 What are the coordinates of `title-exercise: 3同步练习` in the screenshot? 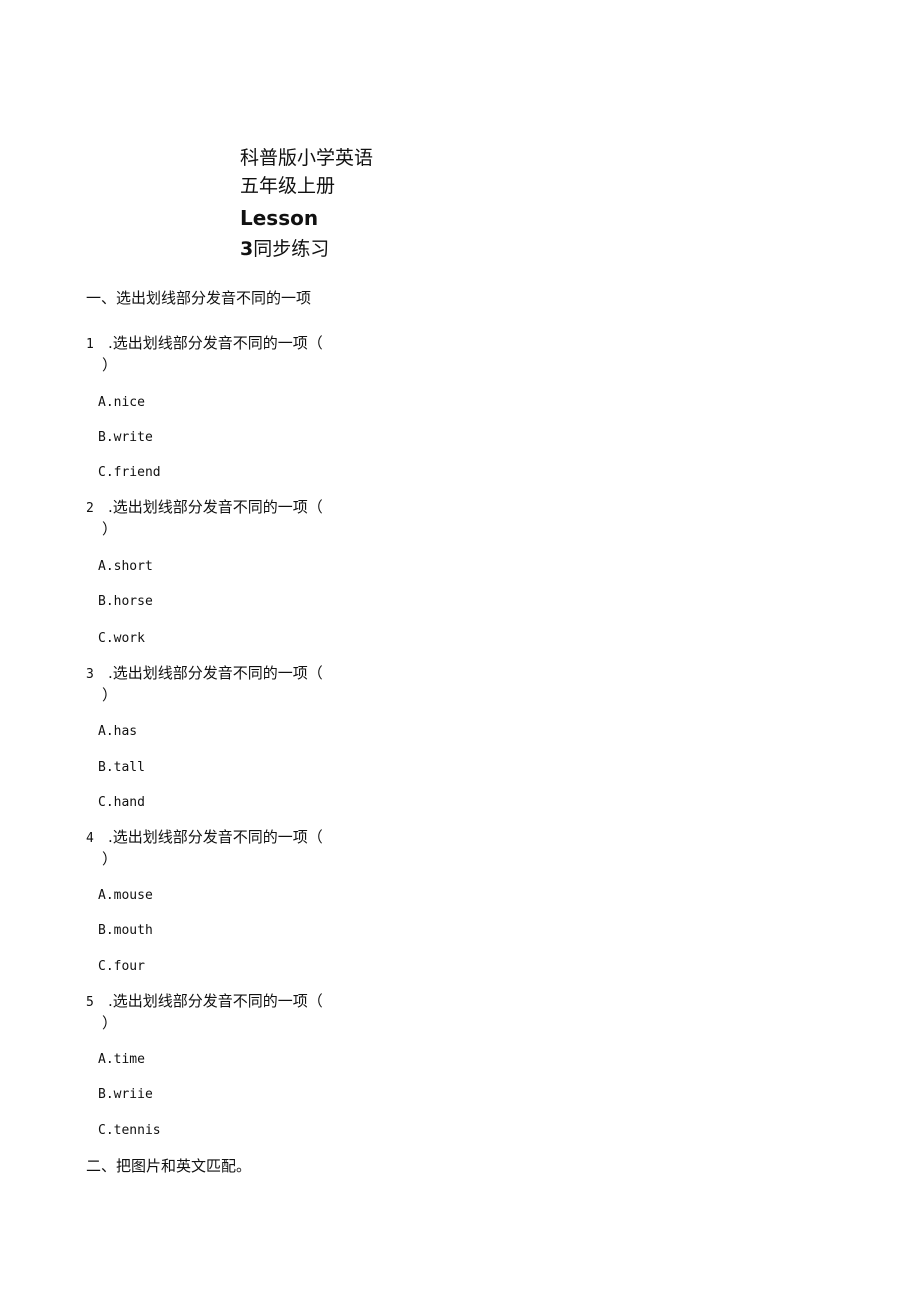 It's located at (306, 249).